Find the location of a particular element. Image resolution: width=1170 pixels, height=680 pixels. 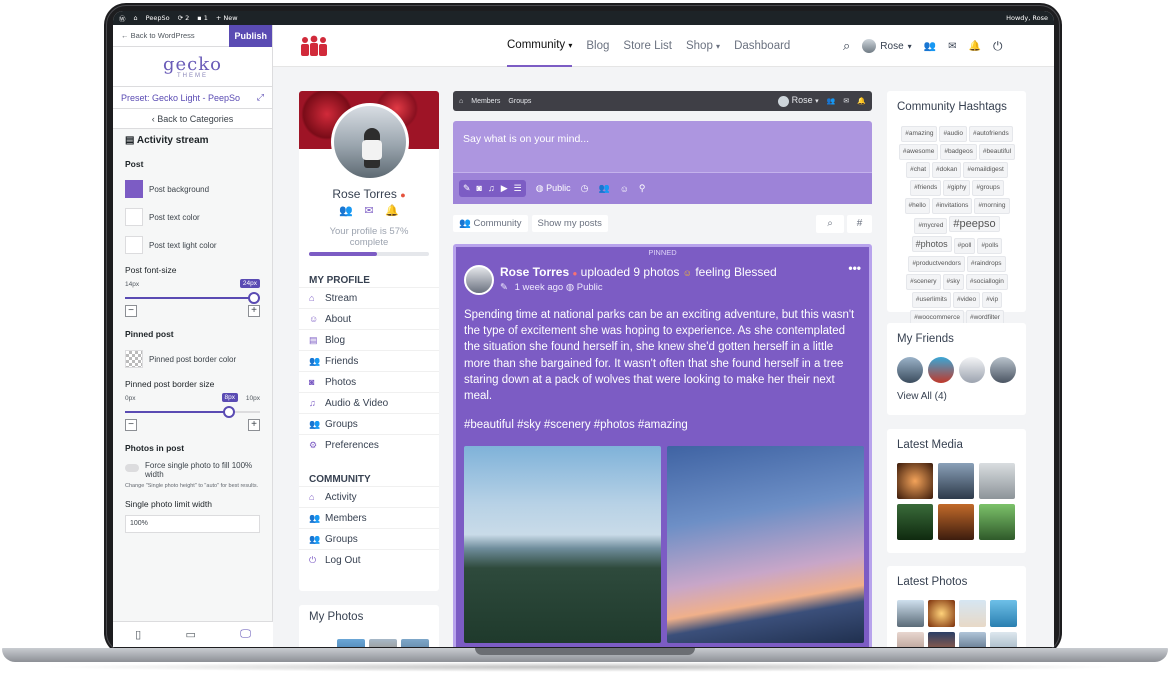

hashtag-chip: #sociallogin is located at coordinates (986, 282).